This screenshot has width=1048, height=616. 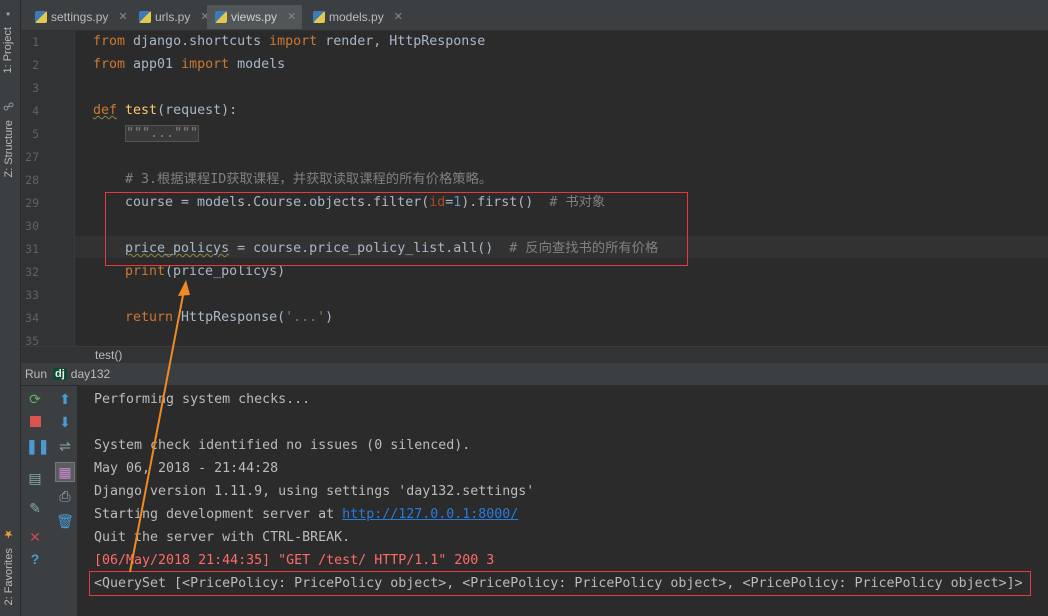 I want to click on line-number: 2, so click(x=35, y=65).